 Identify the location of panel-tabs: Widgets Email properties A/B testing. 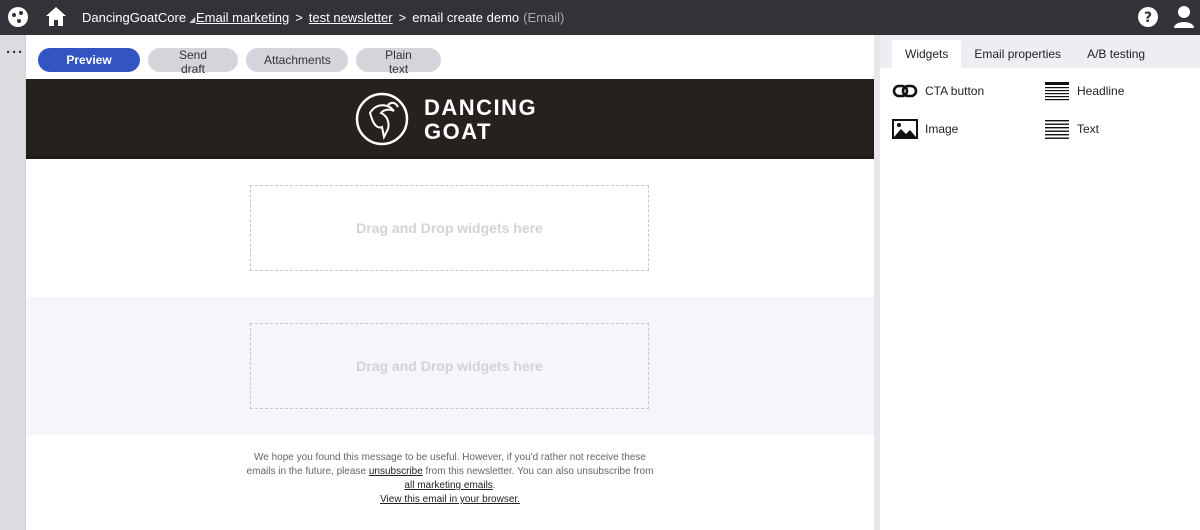
(1040, 51).